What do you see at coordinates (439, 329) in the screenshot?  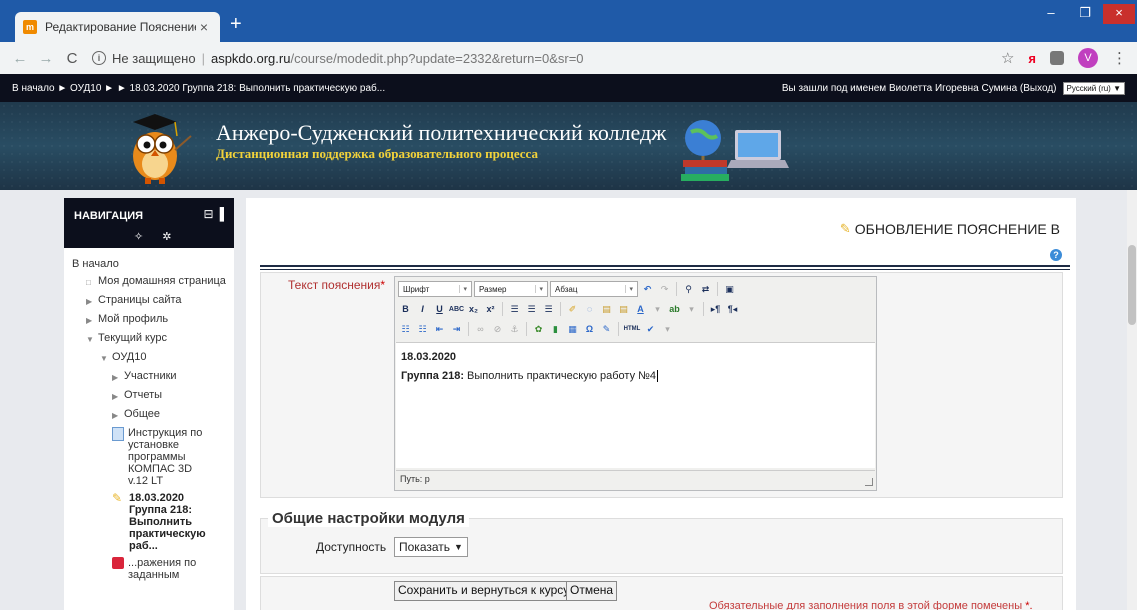 I see `outdent-icon: ⇤` at bounding box center [439, 329].